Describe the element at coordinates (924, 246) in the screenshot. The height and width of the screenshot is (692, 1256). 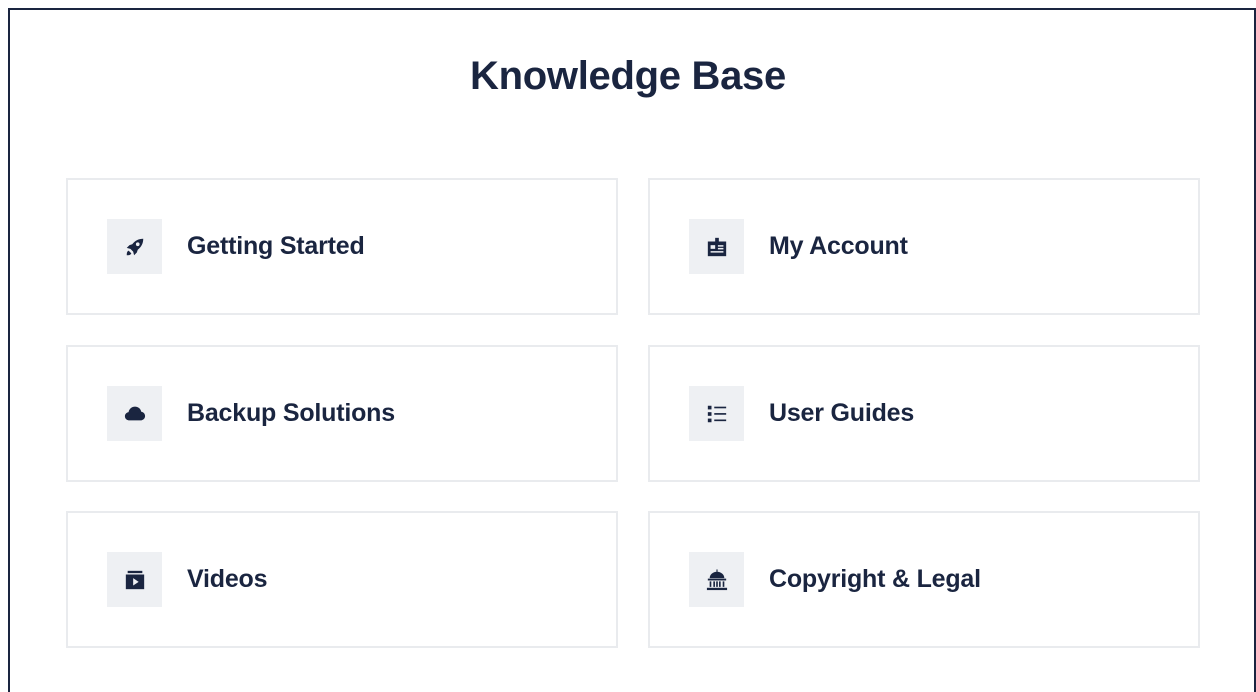
I see `category-card-my-account: My Account` at that location.